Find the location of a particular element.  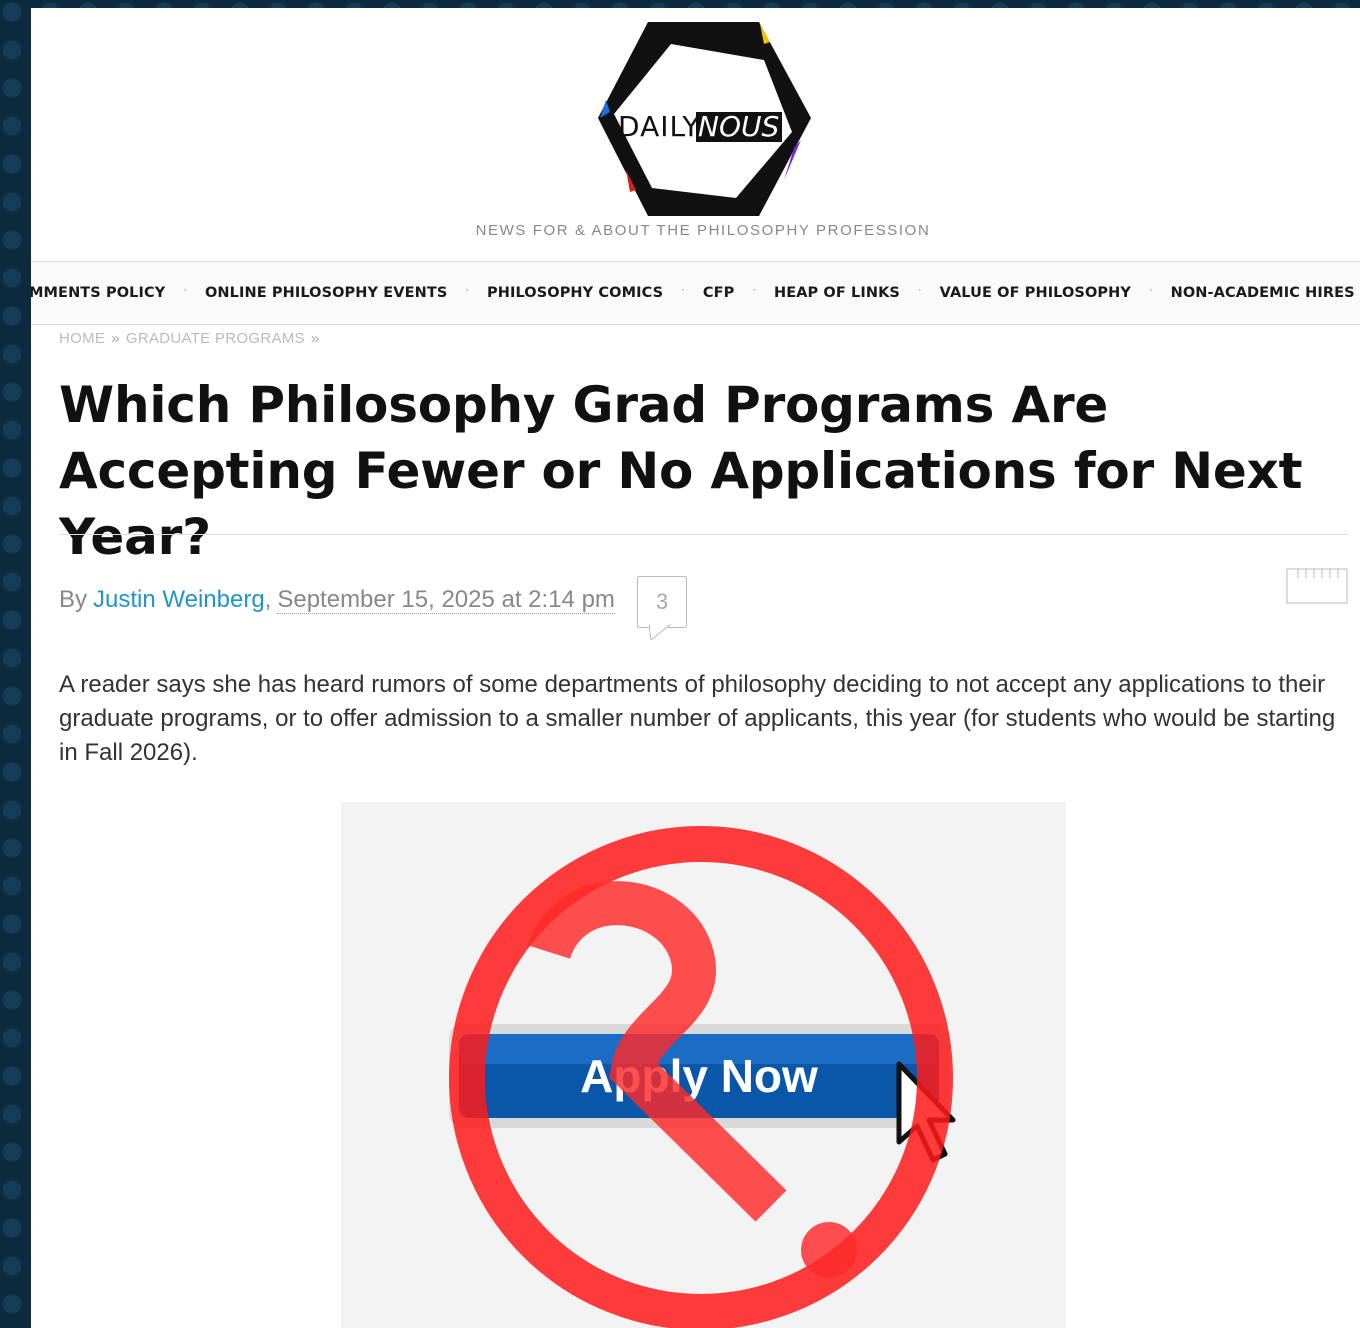

nav-item-comments-policy: MMENTS POLICY is located at coordinates (98, 293).